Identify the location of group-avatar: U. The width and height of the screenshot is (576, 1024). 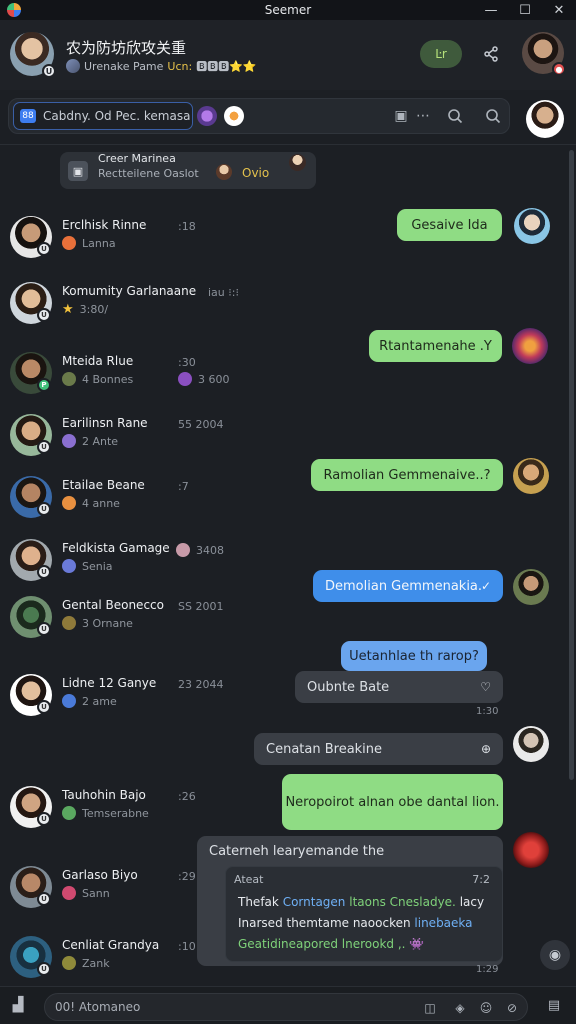
(33, 55).